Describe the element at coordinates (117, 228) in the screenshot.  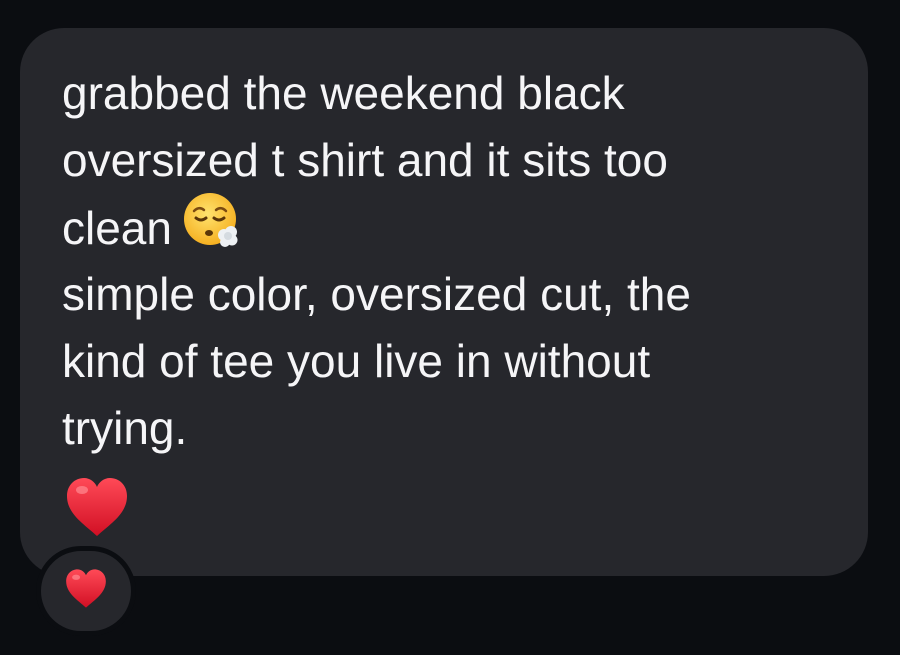
I see `message-line-text: clean` at that location.